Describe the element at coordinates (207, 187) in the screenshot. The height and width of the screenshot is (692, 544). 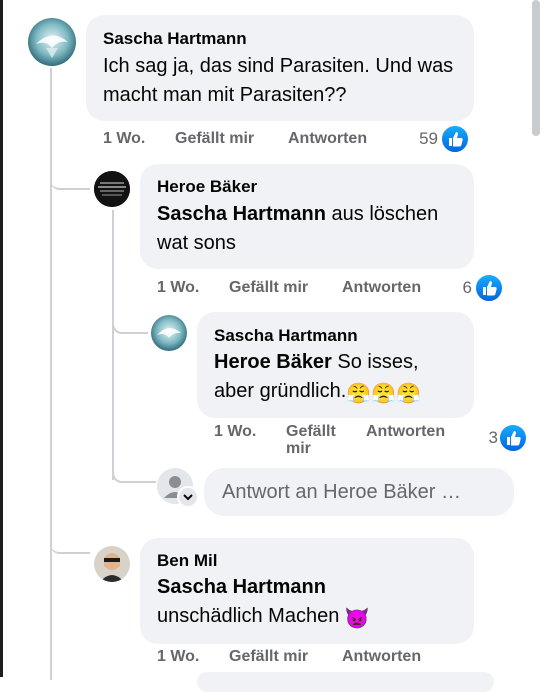
I see `comment-author: Heroe Bäker` at that location.